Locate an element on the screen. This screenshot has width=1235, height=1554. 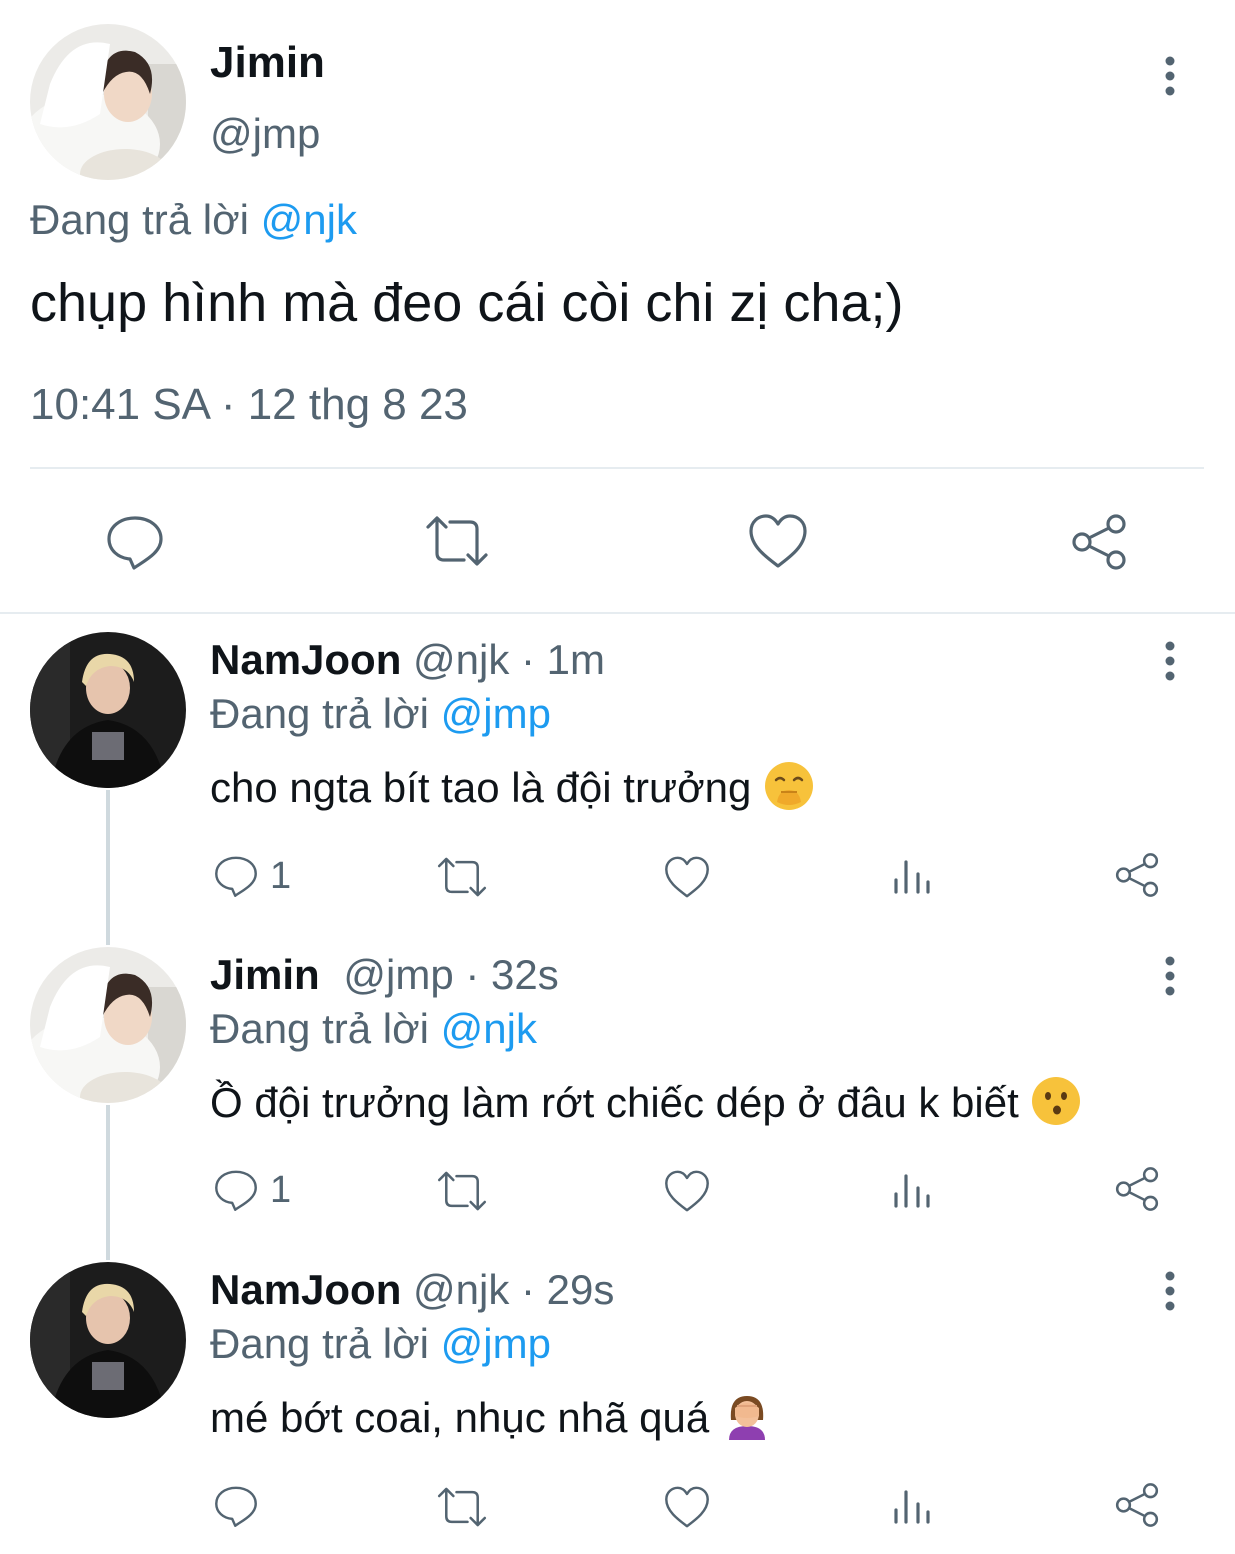
main-handle: @jmp is located at coordinates (265, 134).